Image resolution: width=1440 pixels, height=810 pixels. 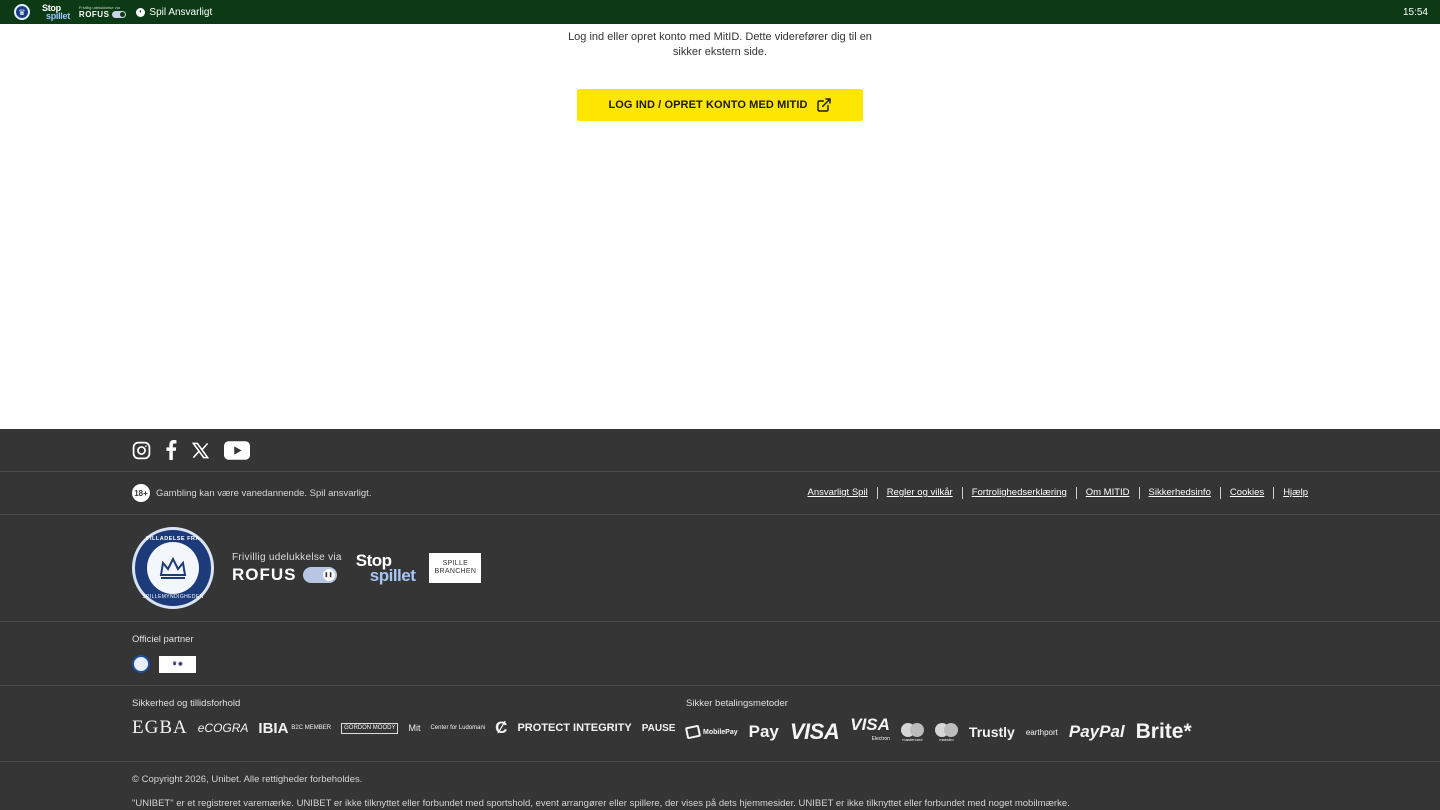 I want to click on maestro-logo: maestro, so click(x=946, y=732).